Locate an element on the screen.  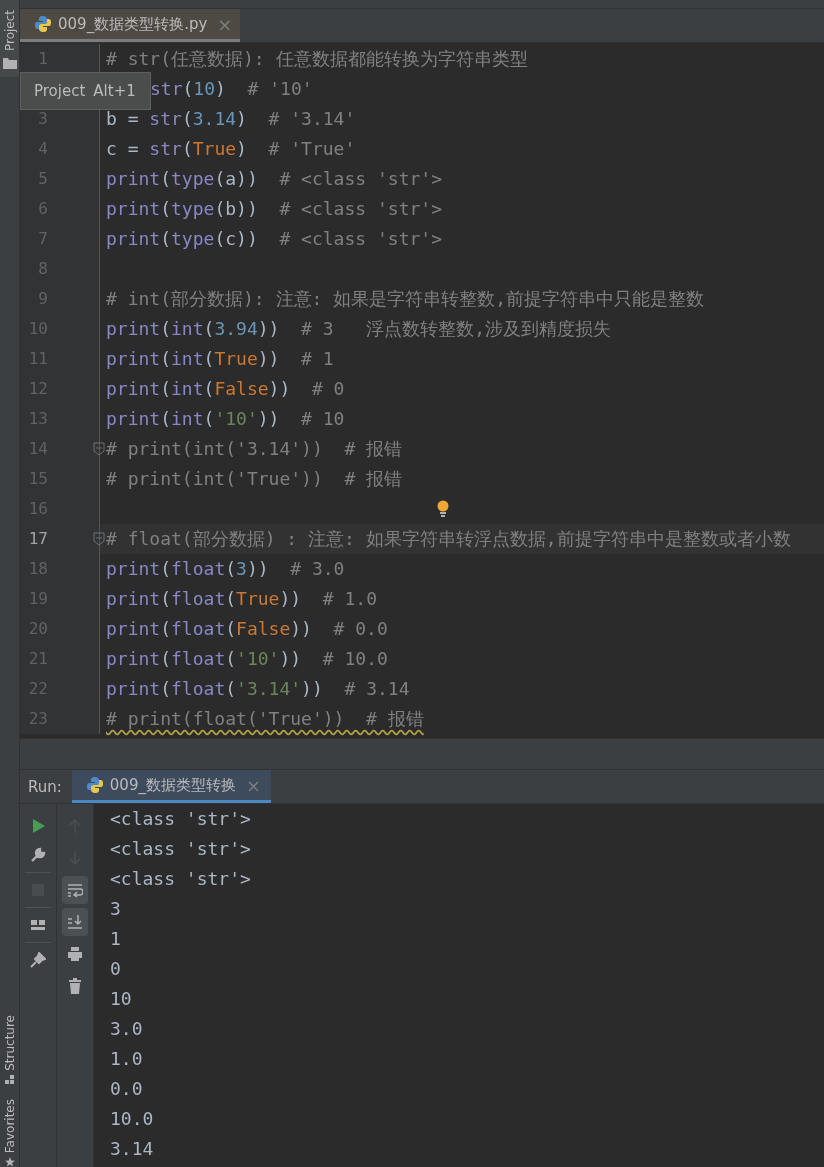
tool-window-button: Structure is located at coordinates (9, 1042).